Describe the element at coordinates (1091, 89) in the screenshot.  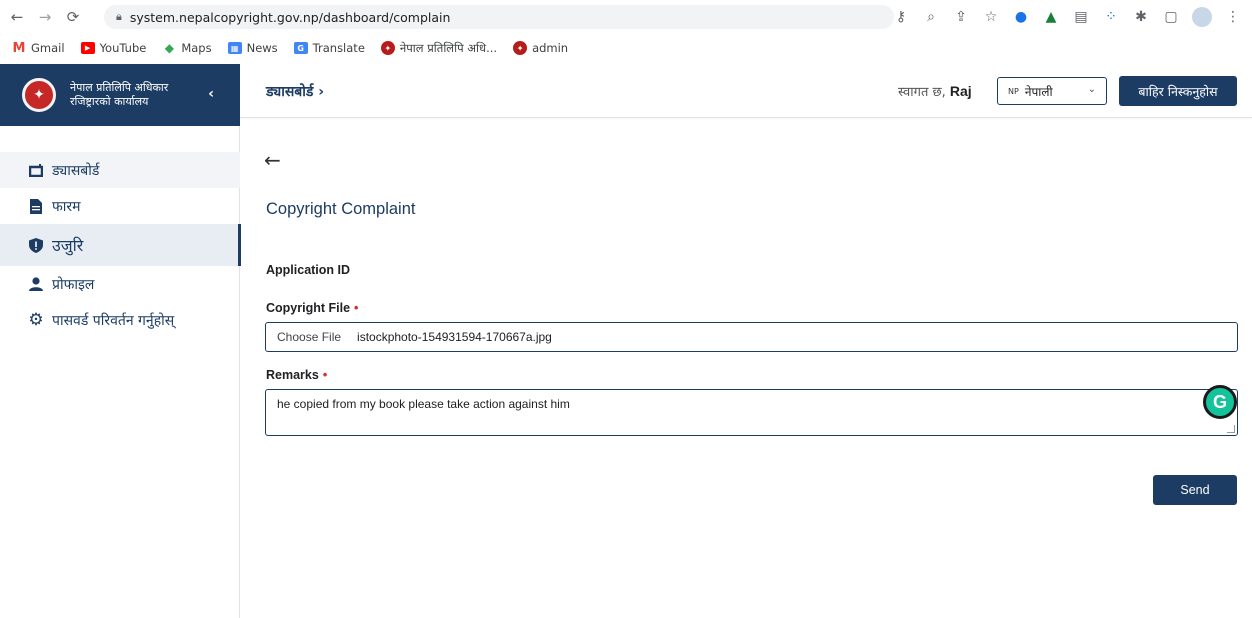
I see `chevron-down-icon: ⌄` at that location.